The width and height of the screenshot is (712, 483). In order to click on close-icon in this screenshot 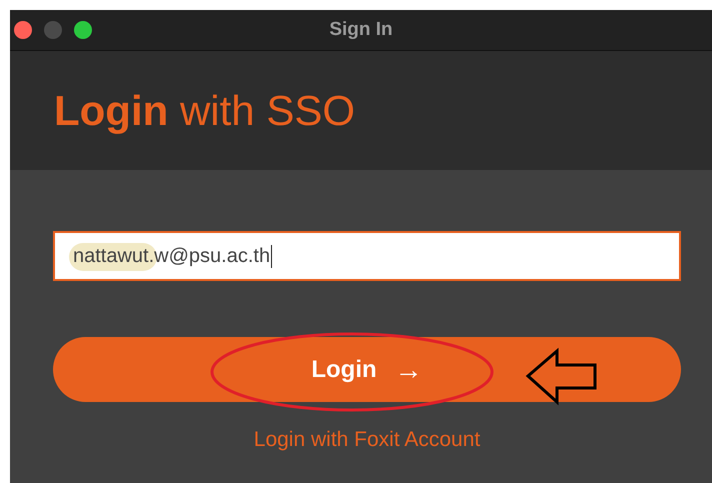, I will do `click(23, 30)`.